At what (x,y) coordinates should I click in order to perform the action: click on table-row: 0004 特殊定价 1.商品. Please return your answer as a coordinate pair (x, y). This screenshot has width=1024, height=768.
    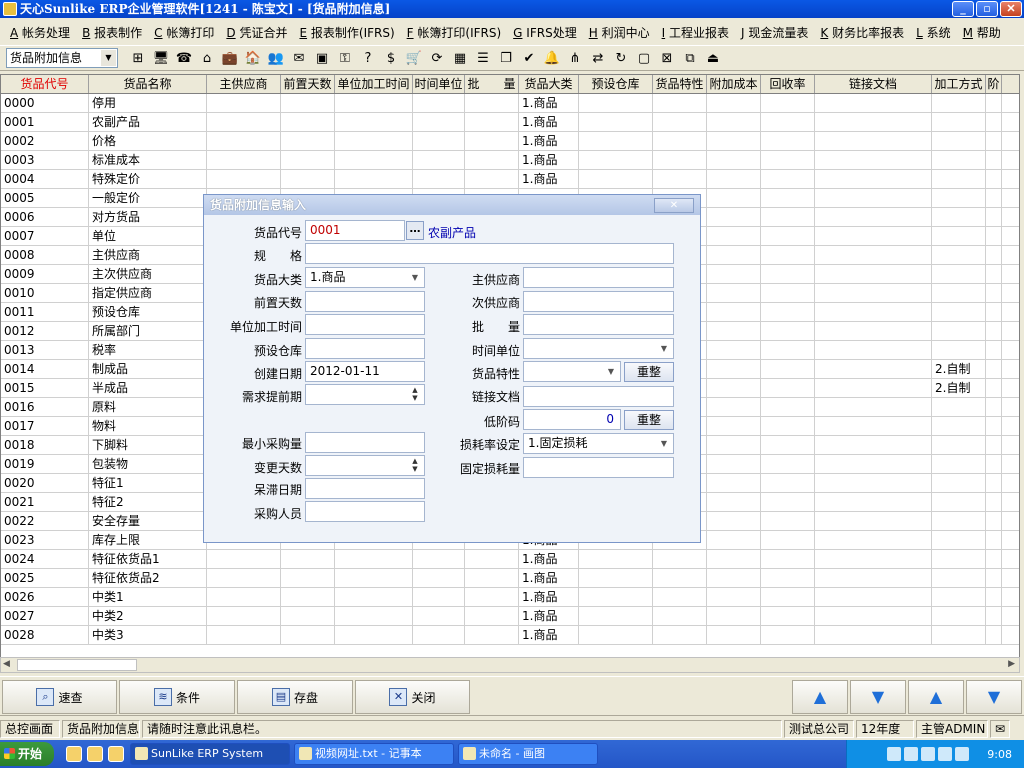
    Looking at the image, I should click on (510, 179).